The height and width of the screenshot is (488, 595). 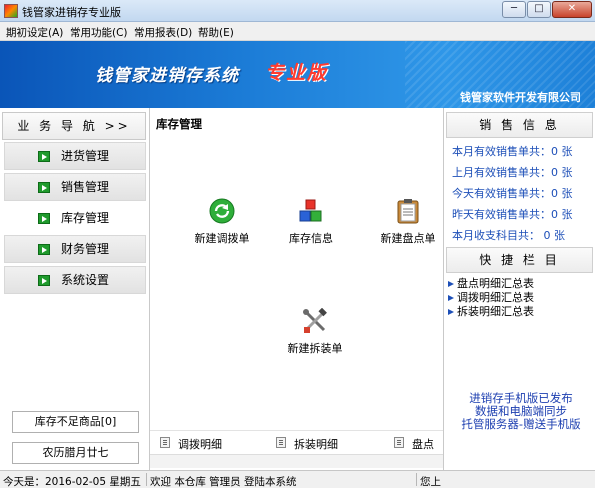 What do you see at coordinates (216, 32) in the screenshot?
I see `menu-help: 帮助(E)` at bounding box center [216, 32].